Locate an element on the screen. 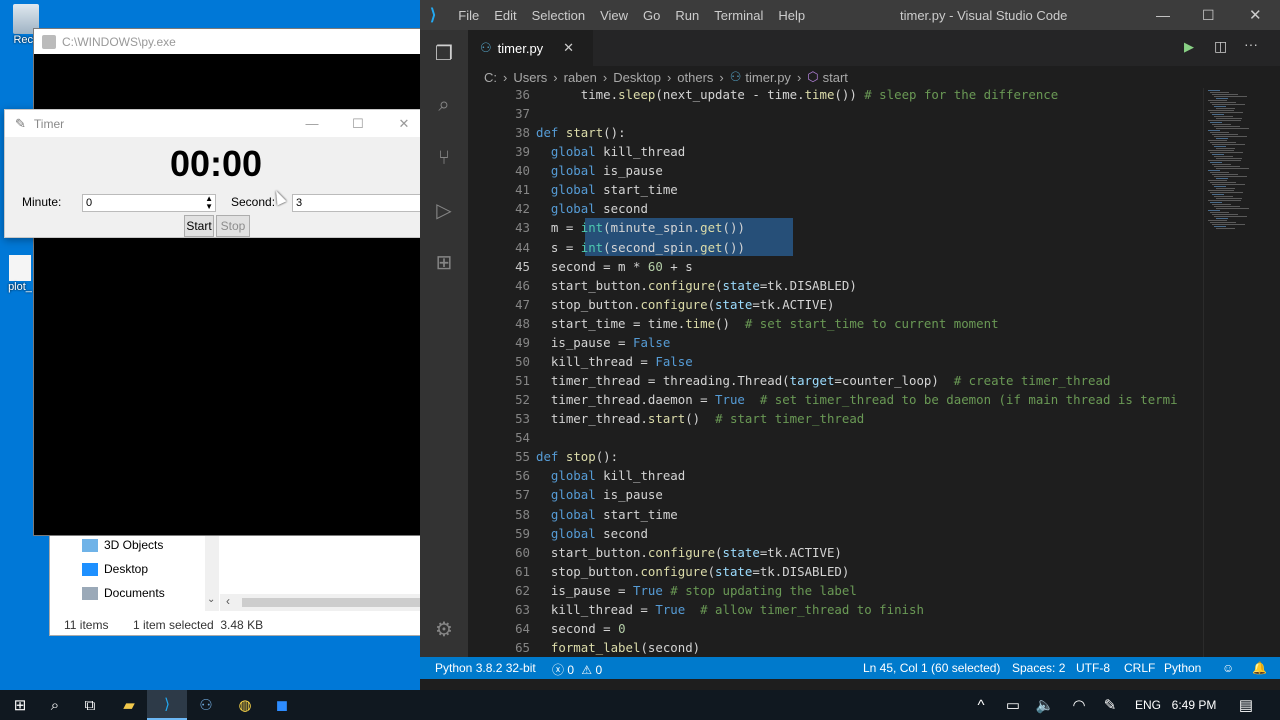 The width and height of the screenshot is (1280, 720). start-windows-icon: ⊞ is located at coordinates (20, 705).